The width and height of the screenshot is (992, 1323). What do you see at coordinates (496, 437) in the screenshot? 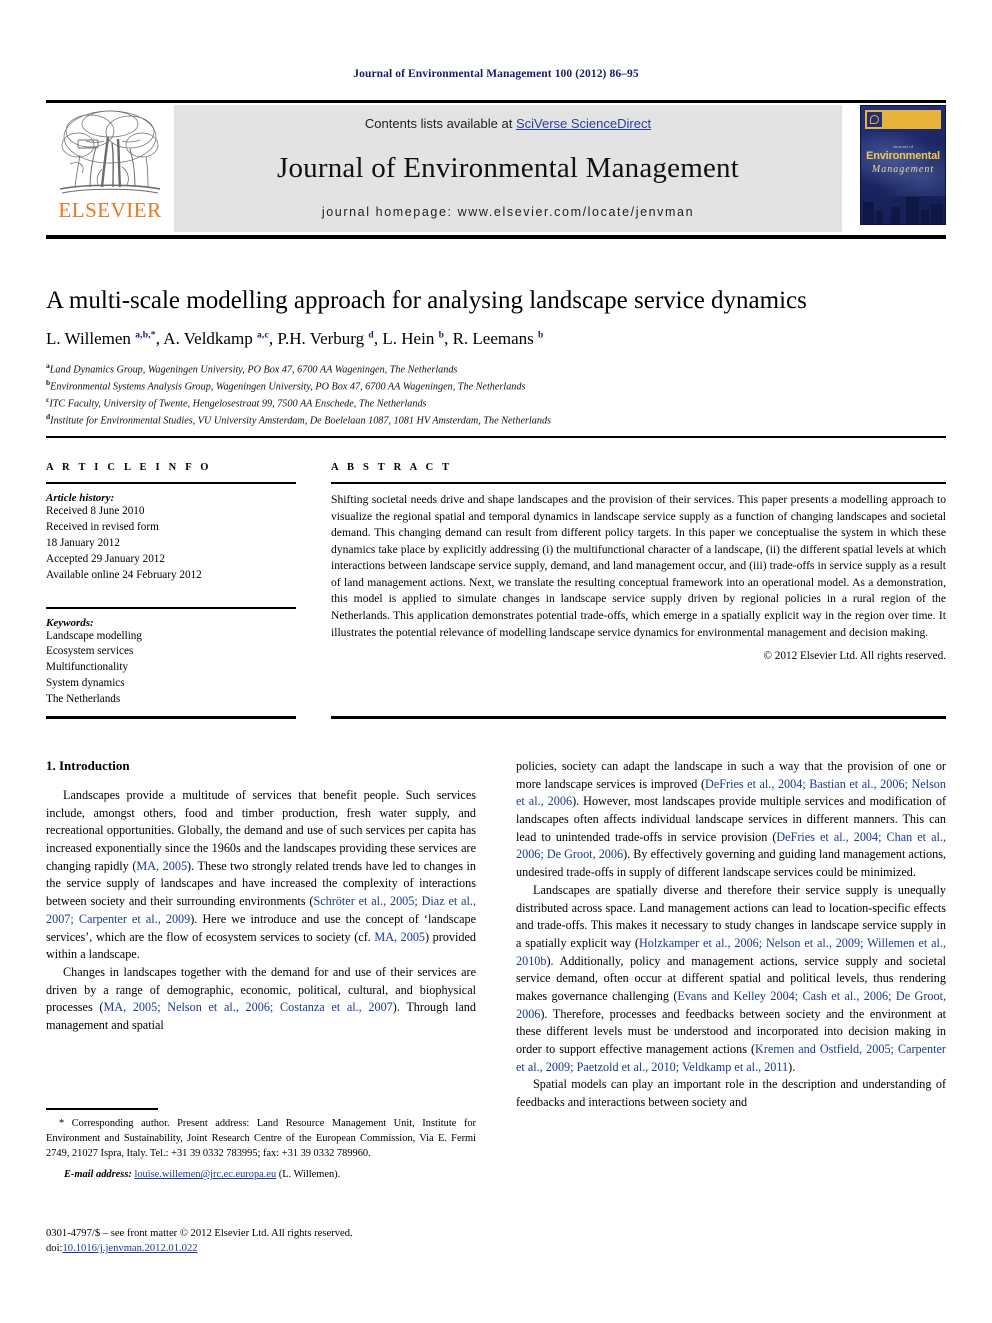
I see `info-section-top-rule` at bounding box center [496, 437].